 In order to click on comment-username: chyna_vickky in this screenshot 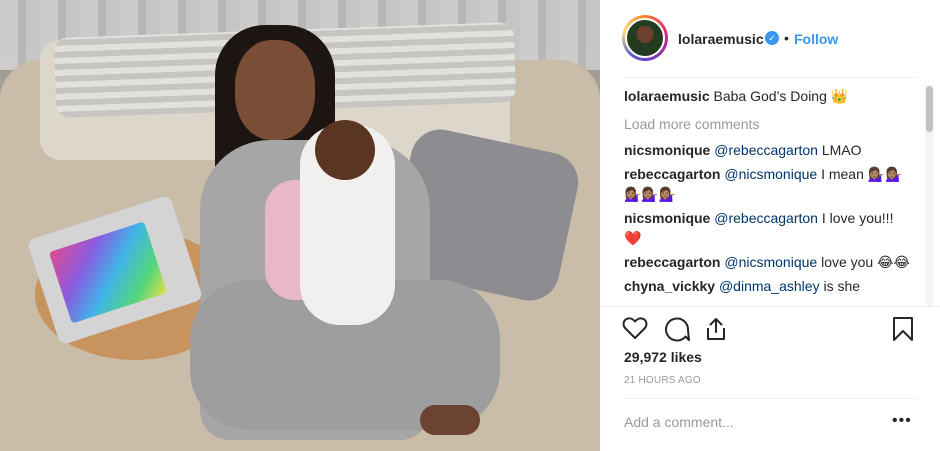, I will do `click(669, 286)`.